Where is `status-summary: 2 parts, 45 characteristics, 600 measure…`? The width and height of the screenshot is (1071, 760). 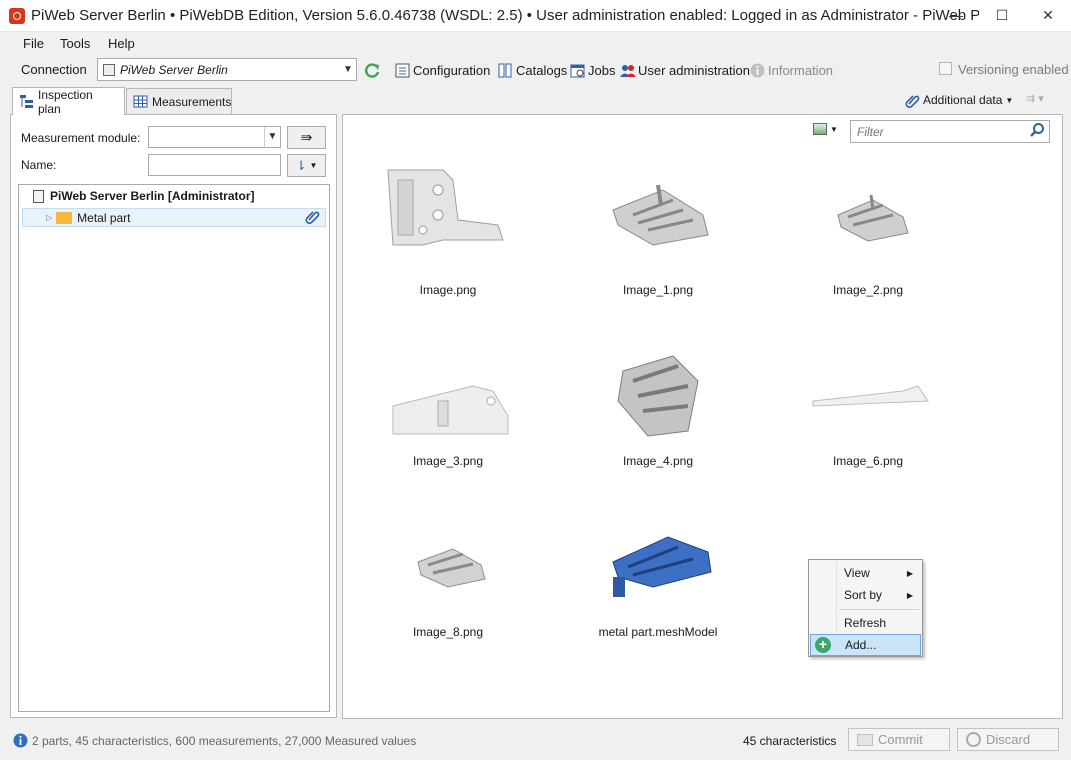 status-summary: 2 parts, 45 characteristics, 600 measure… is located at coordinates (224, 741).